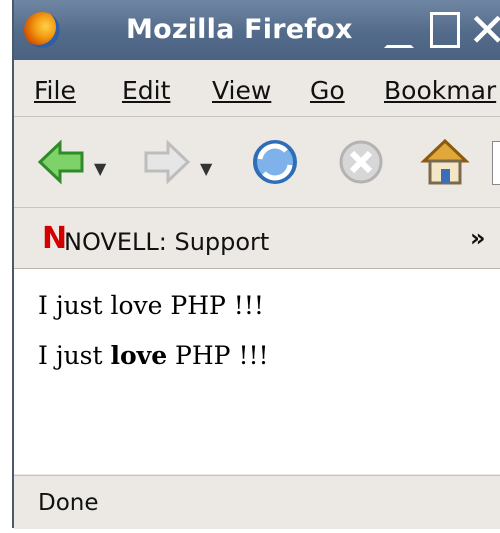  What do you see at coordinates (445, 162) in the screenshot?
I see `home-icon` at bounding box center [445, 162].